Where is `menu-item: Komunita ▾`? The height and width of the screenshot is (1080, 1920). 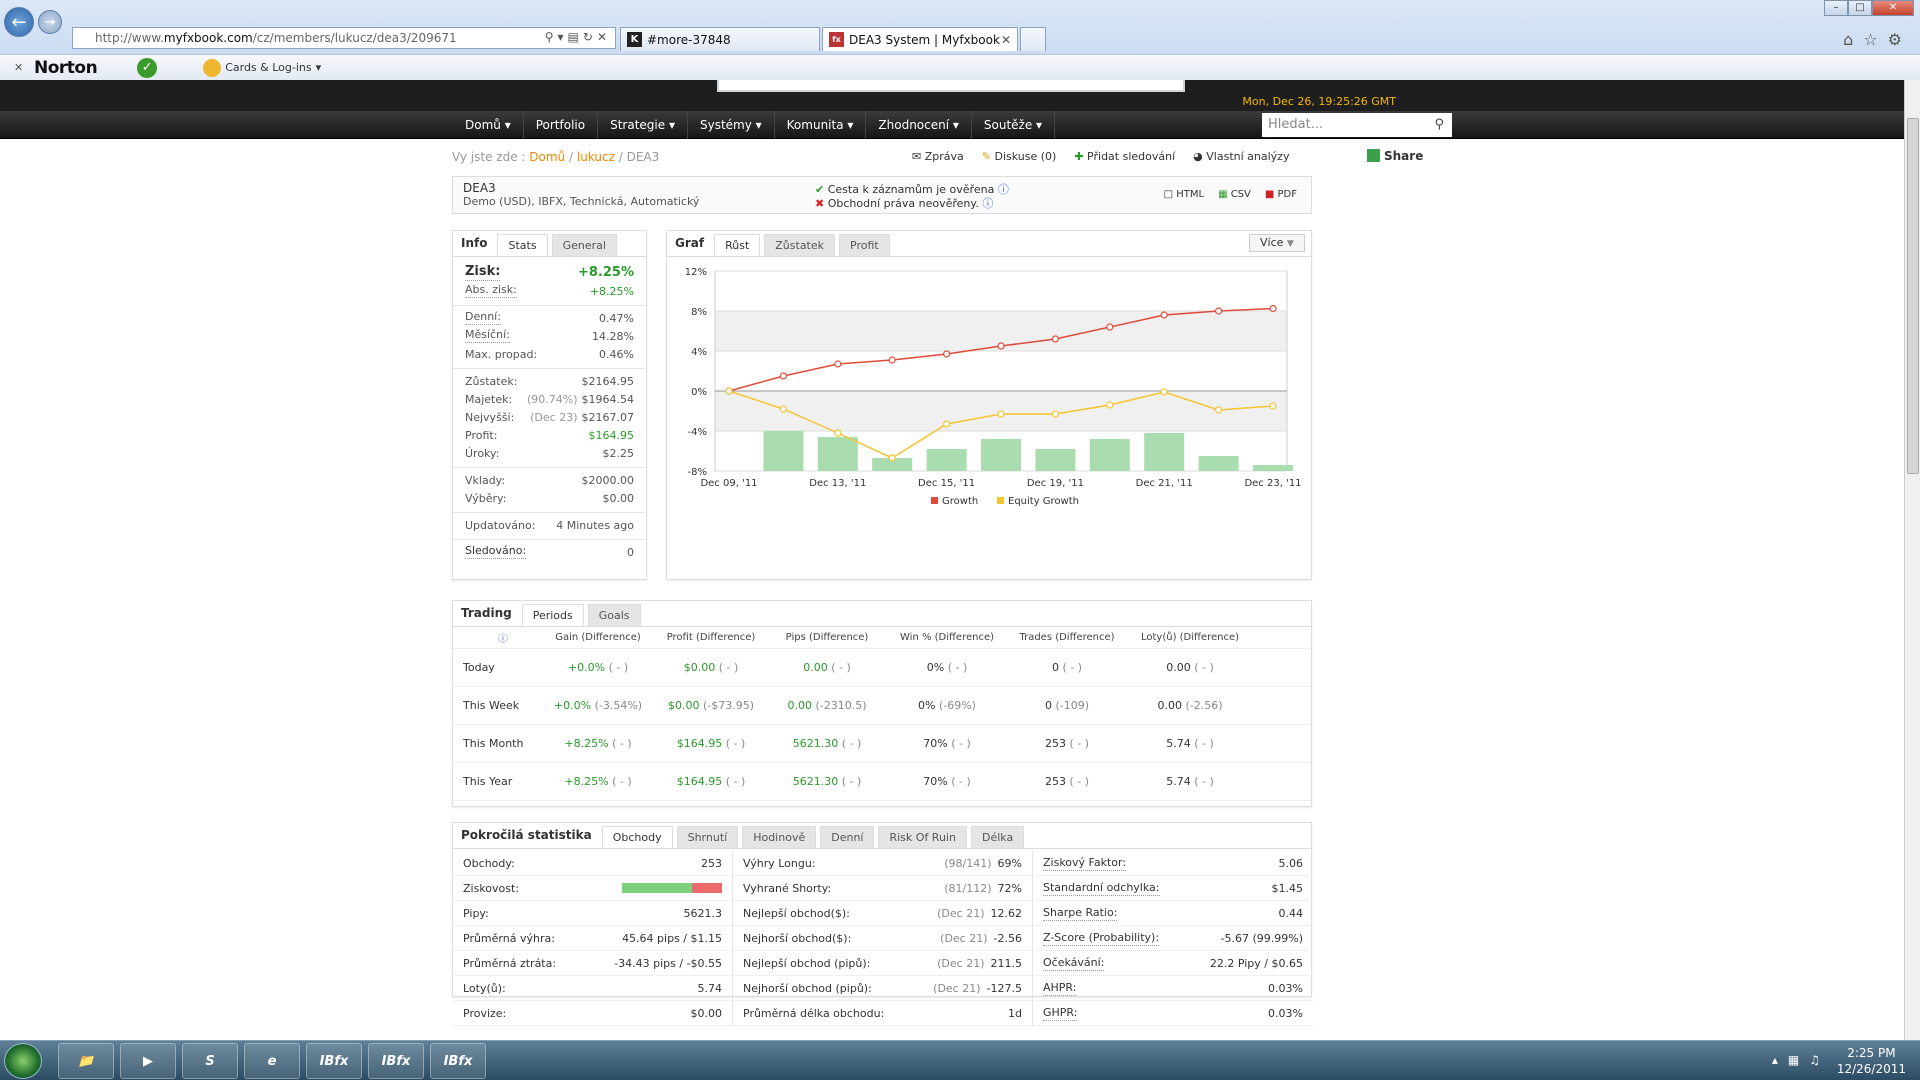
menu-item: Komunita ▾ is located at coordinates (821, 125).